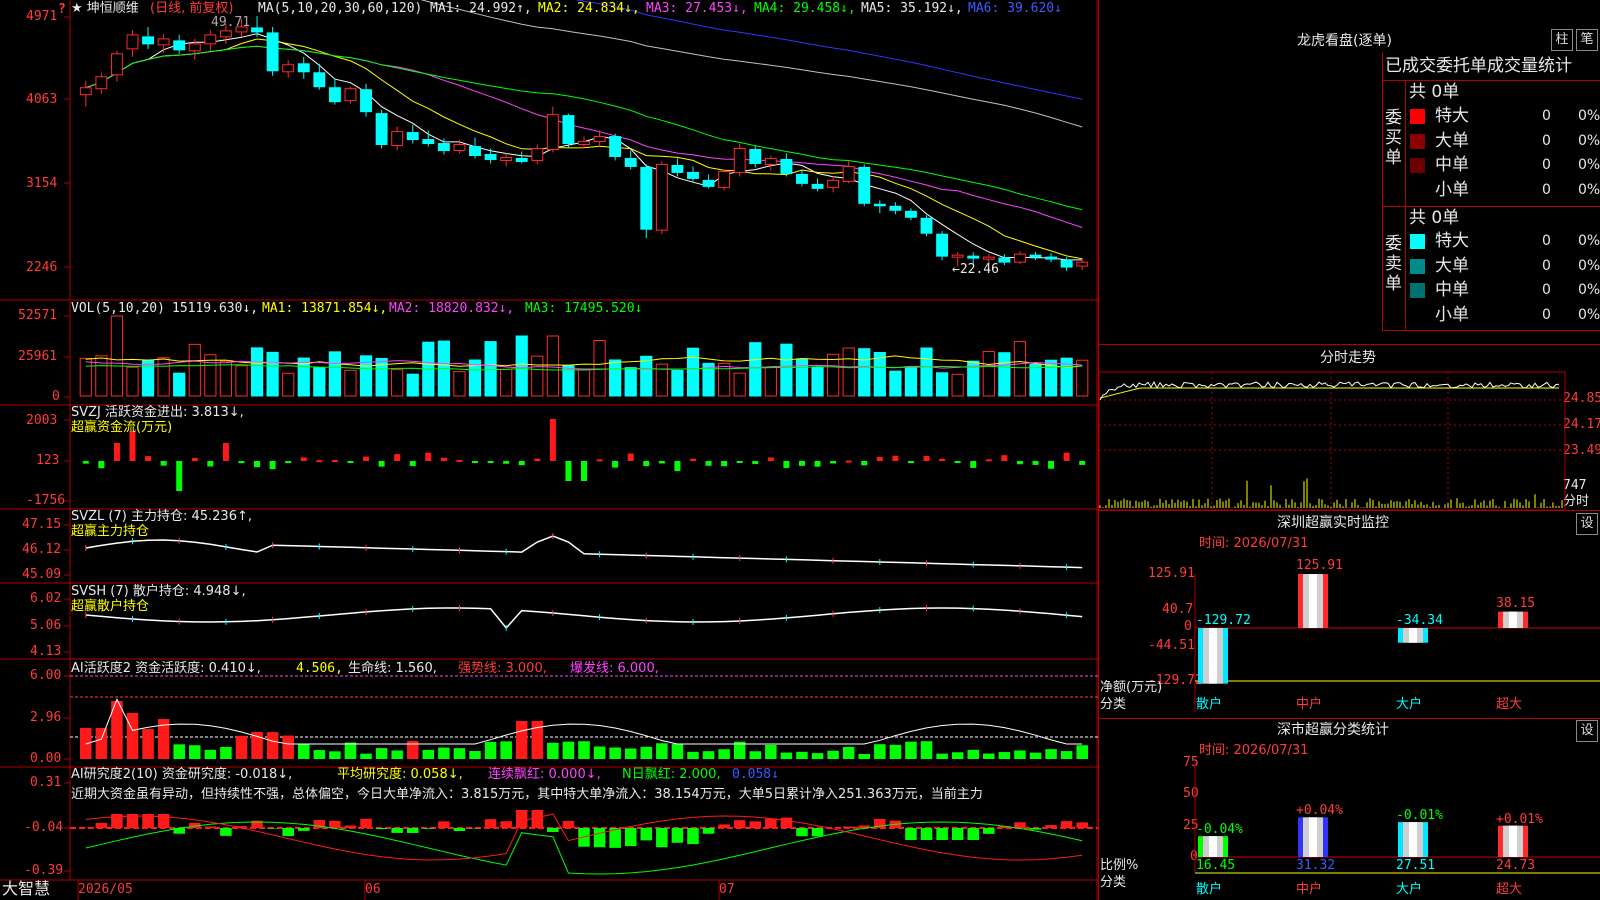 The height and width of the screenshot is (900, 1600). What do you see at coordinates (1587, 524) in the screenshot?
I see `monitor-settings-button: 设` at bounding box center [1587, 524].